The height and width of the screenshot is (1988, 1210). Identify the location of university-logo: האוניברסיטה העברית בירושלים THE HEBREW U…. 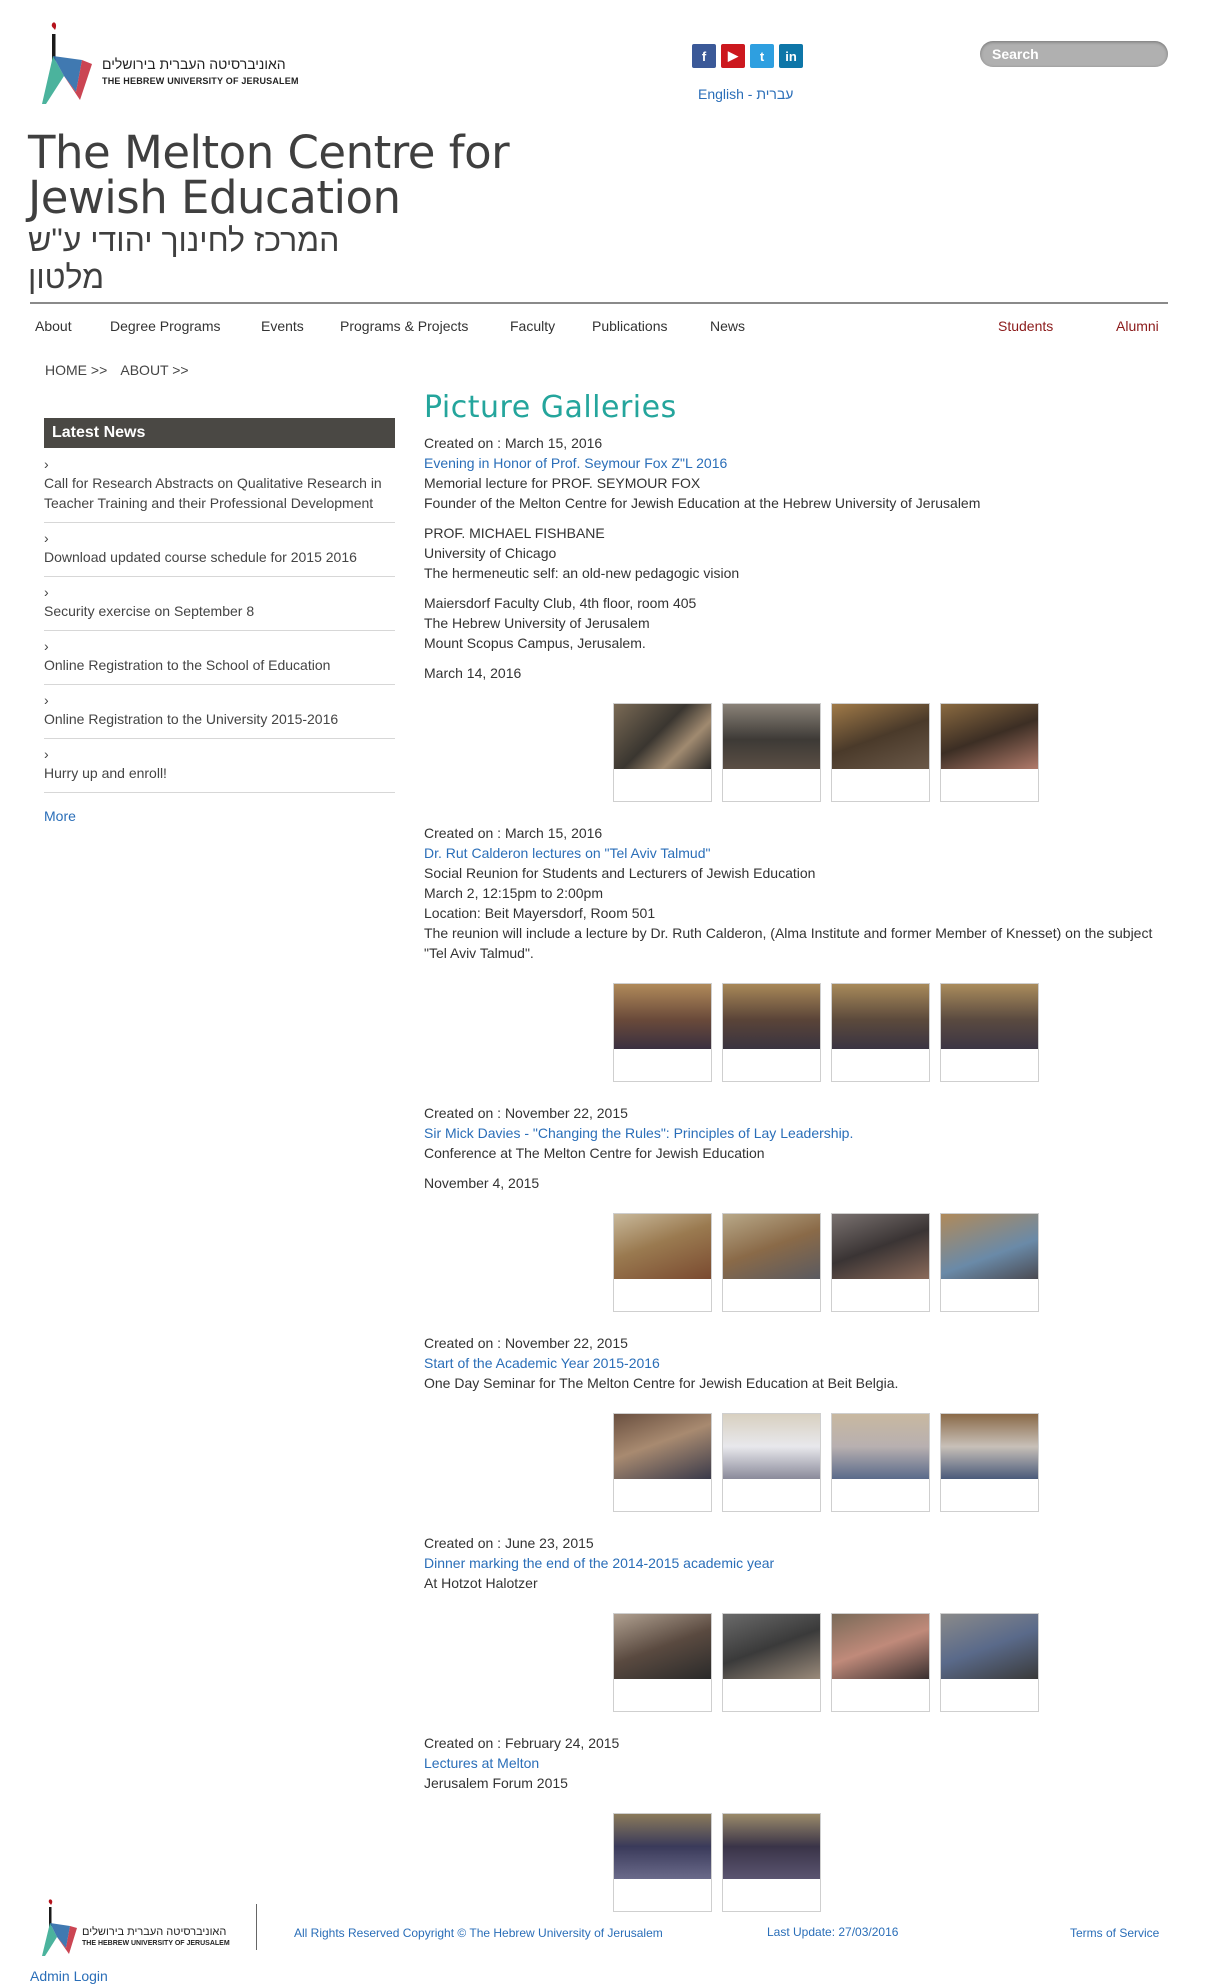
(172, 63).